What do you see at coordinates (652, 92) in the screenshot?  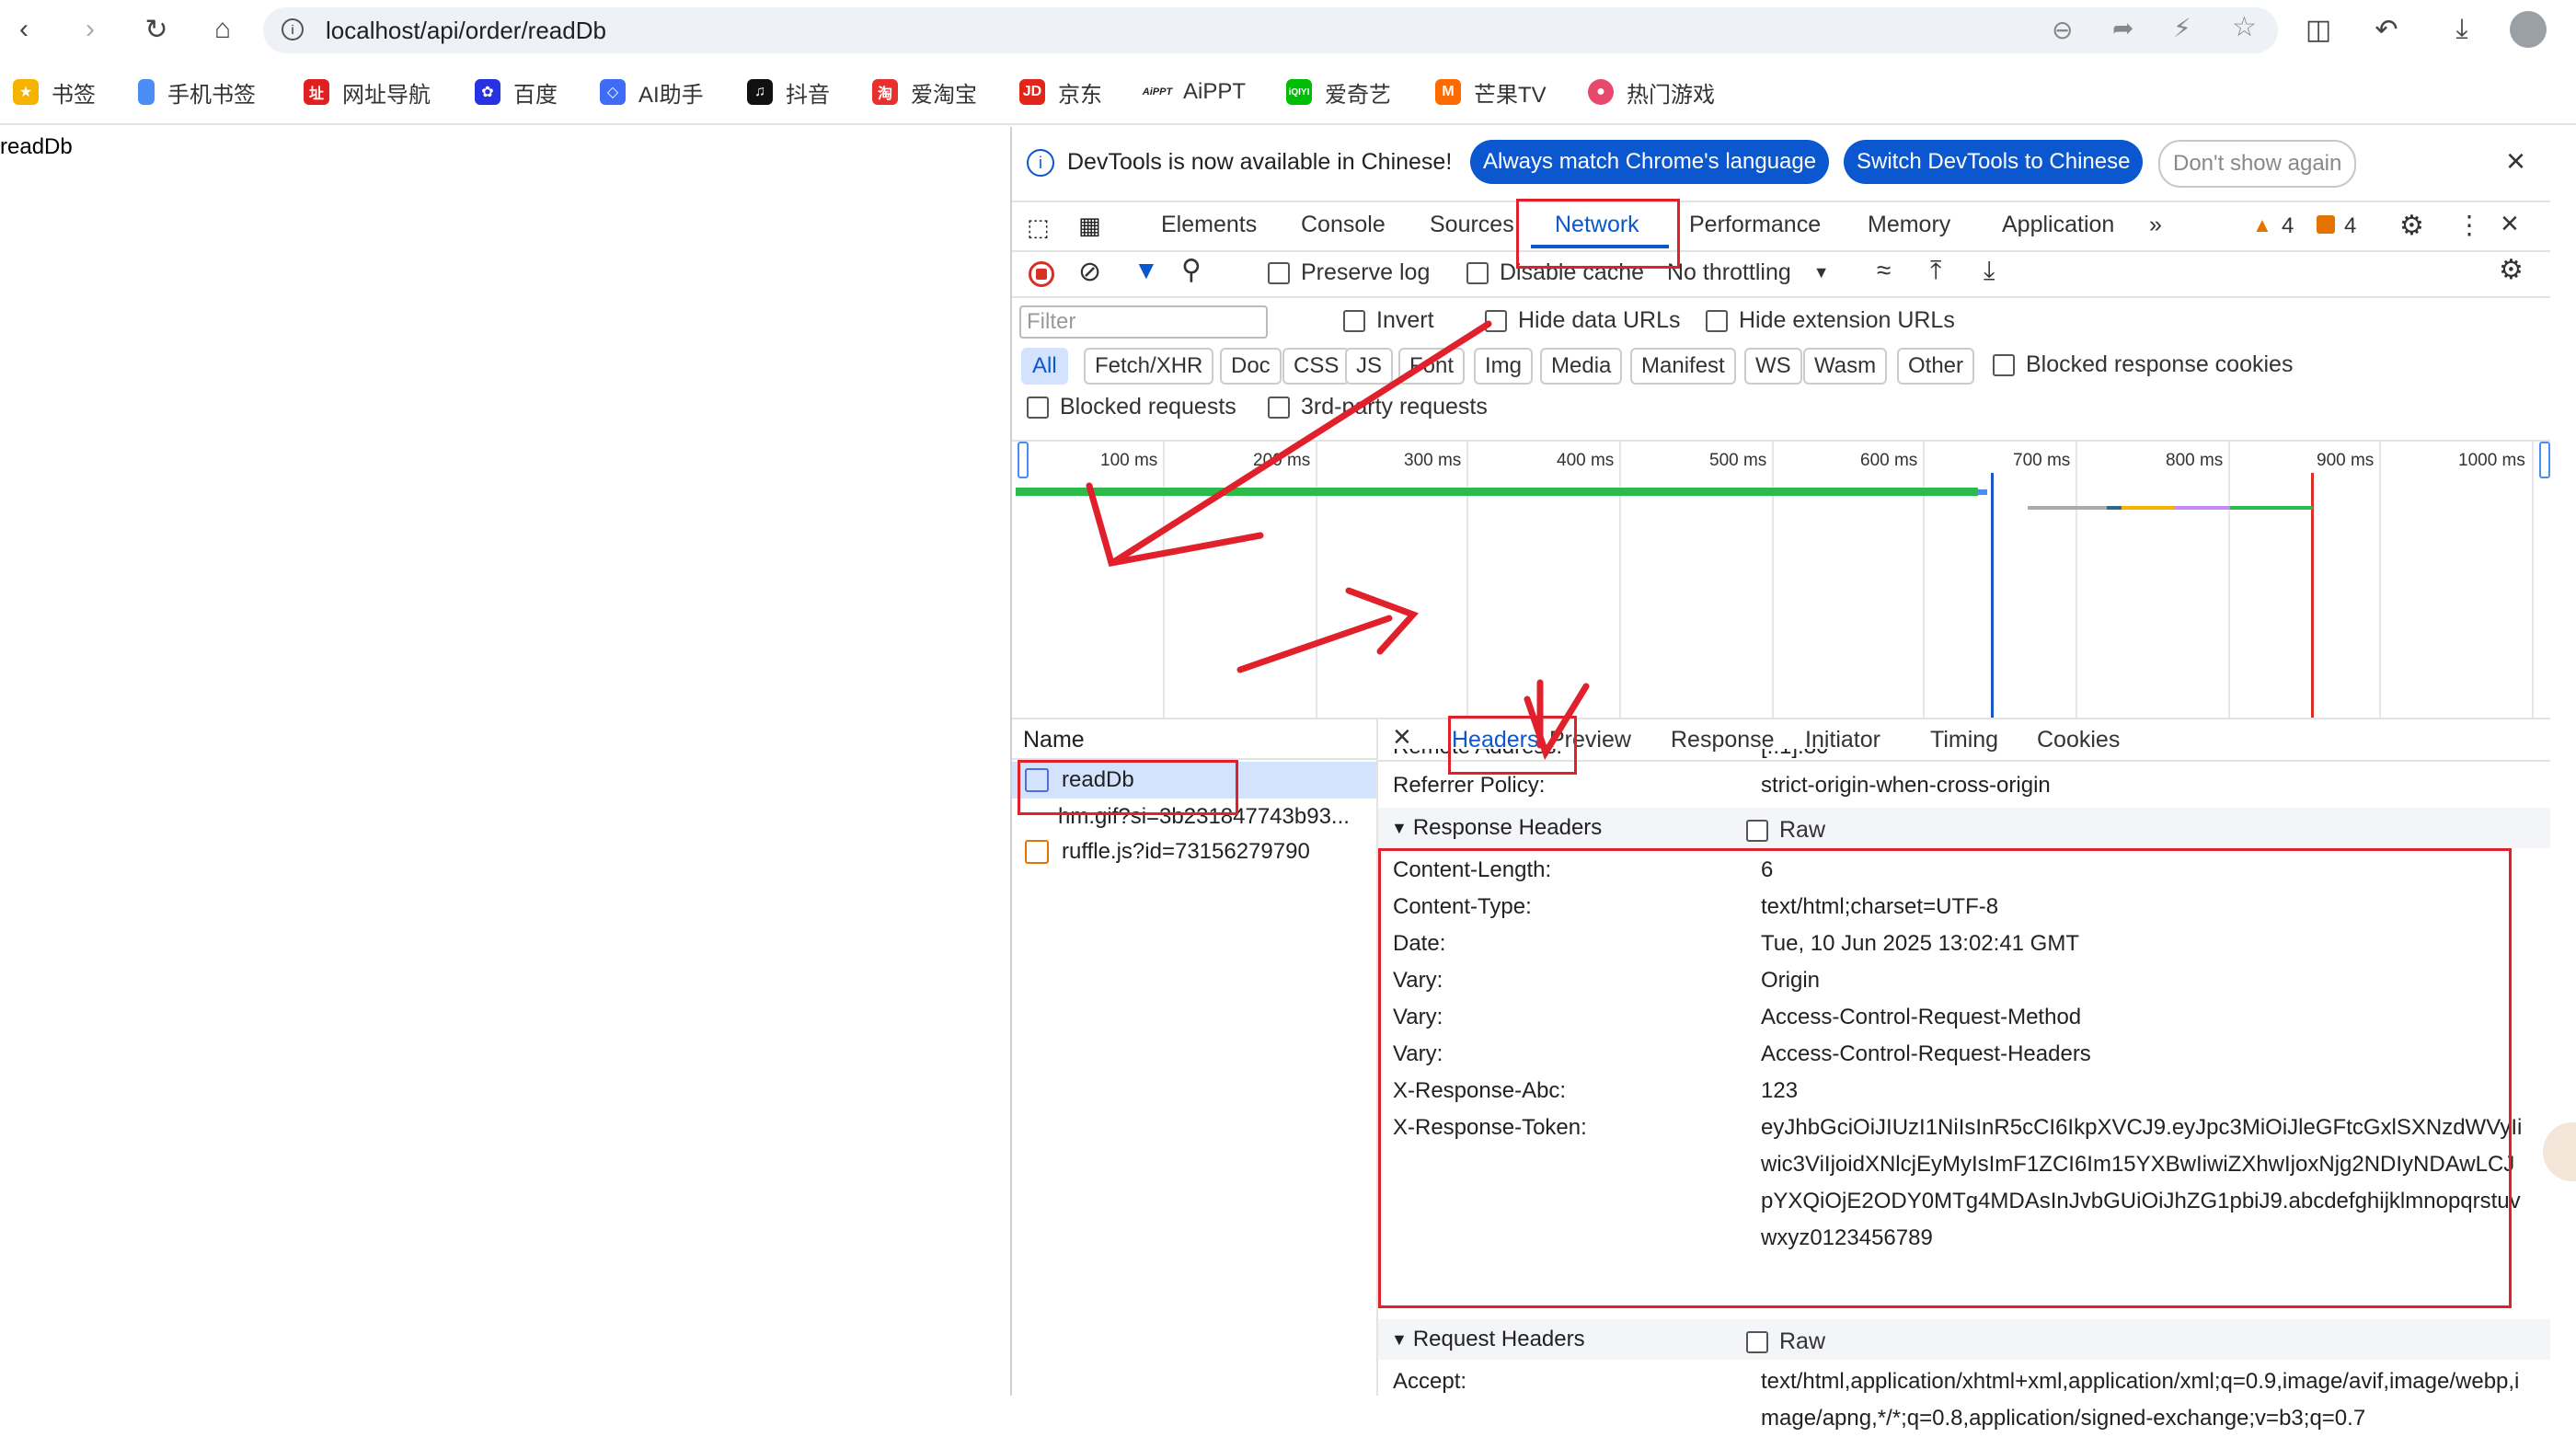 I see `bookmark-item: ◇ AI助手` at bounding box center [652, 92].